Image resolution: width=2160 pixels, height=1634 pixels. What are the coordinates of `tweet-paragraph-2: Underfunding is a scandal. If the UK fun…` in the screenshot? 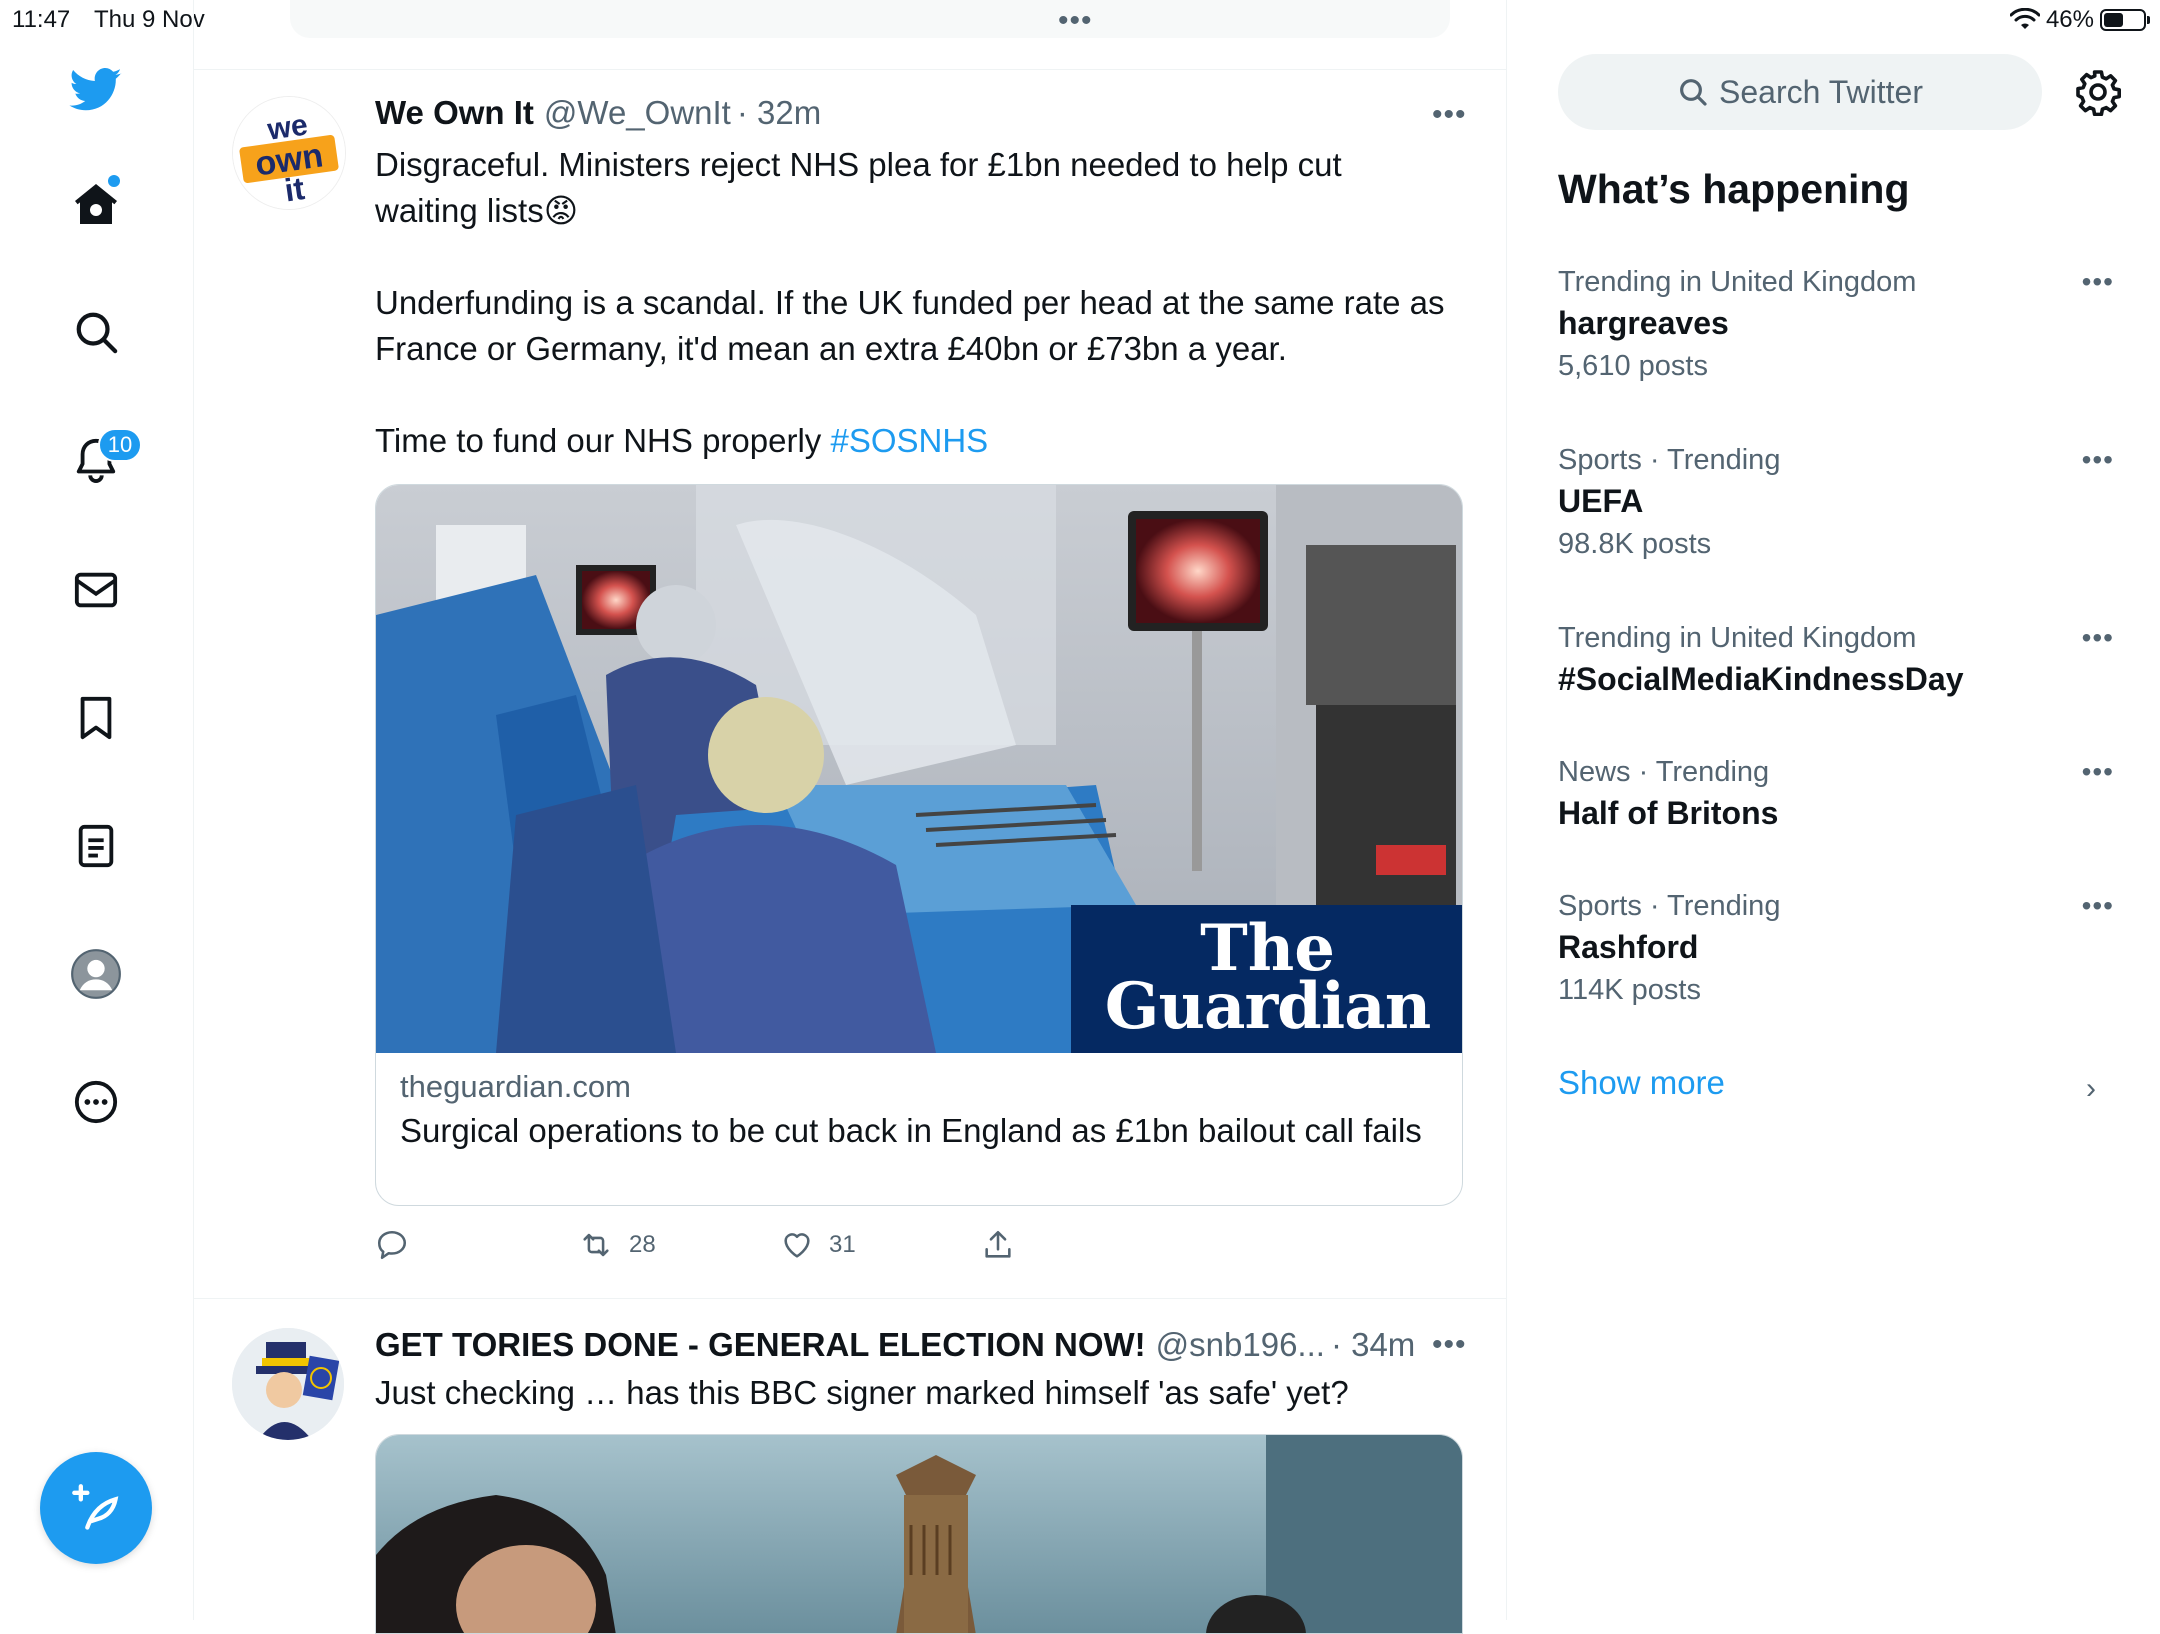 It's located at (910, 325).